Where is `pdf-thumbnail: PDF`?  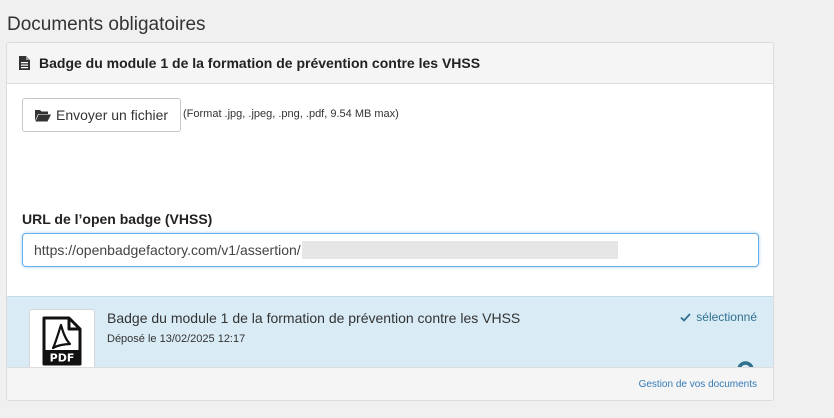 pdf-thumbnail: PDF is located at coordinates (62, 341).